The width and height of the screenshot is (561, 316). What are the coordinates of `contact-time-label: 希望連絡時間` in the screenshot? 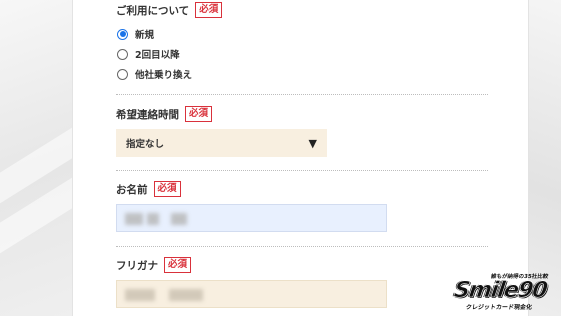 It's located at (147, 114).